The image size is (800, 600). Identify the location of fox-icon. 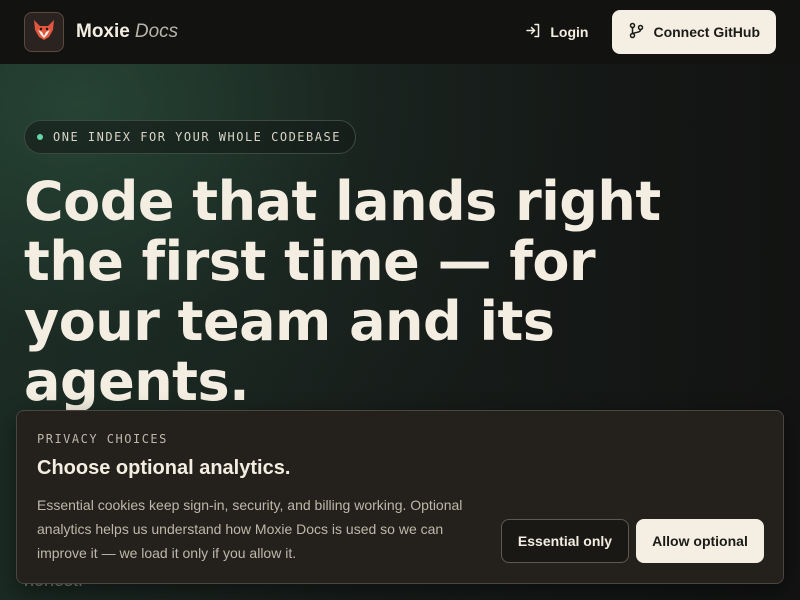
(44, 32).